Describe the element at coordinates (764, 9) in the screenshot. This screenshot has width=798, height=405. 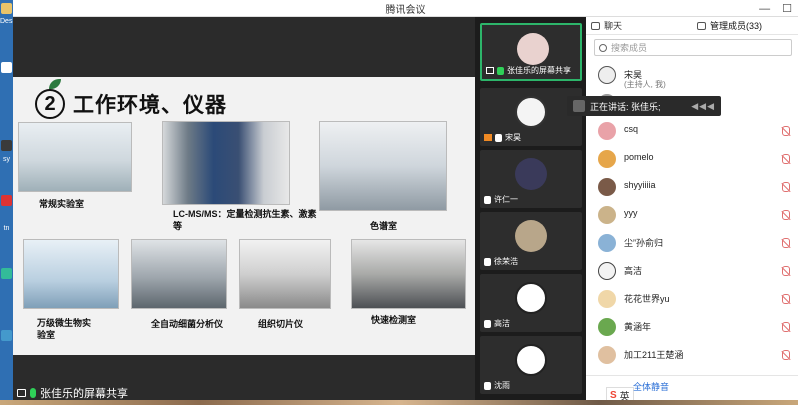
I see `minimize-icon: —` at that location.